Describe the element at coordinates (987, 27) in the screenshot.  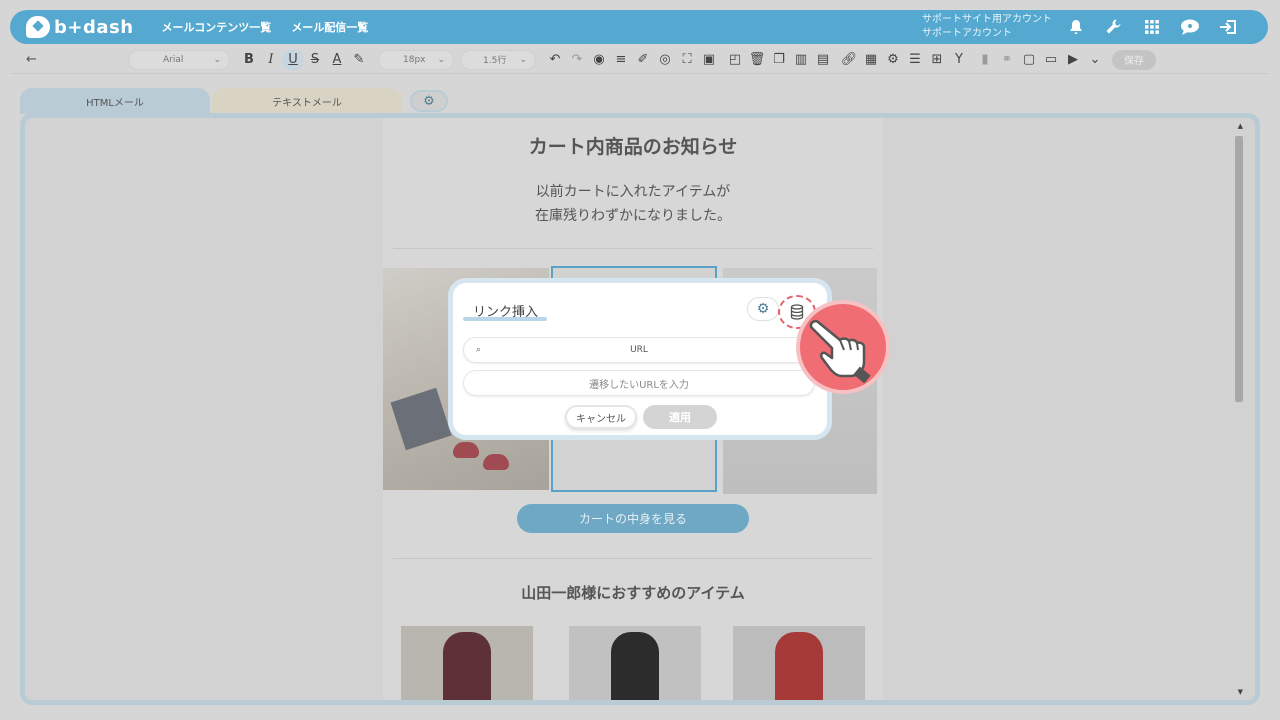
I see `account-info: サポートサイト用アカウント サポートアカウント` at that location.